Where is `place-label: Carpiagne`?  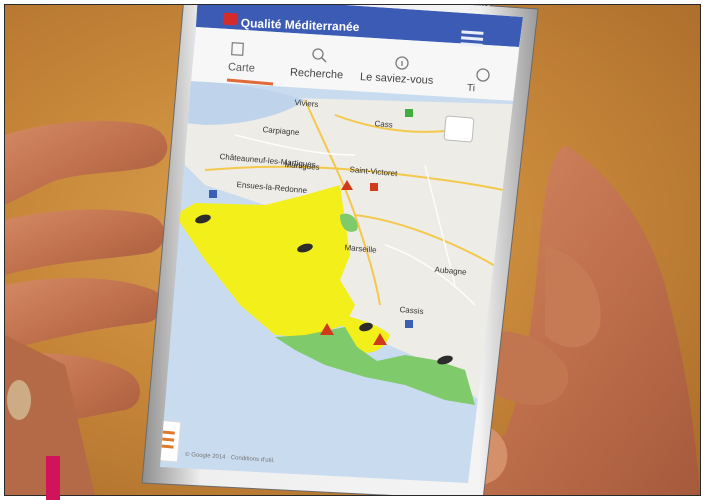 place-label: Carpiagne is located at coordinates (281, 131).